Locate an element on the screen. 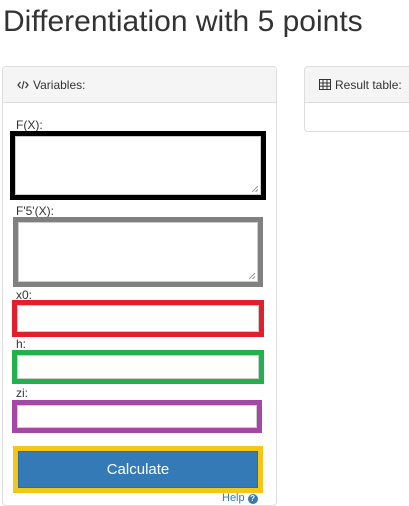 The height and width of the screenshot is (506, 409). x0-field-highlight is located at coordinates (138, 318).